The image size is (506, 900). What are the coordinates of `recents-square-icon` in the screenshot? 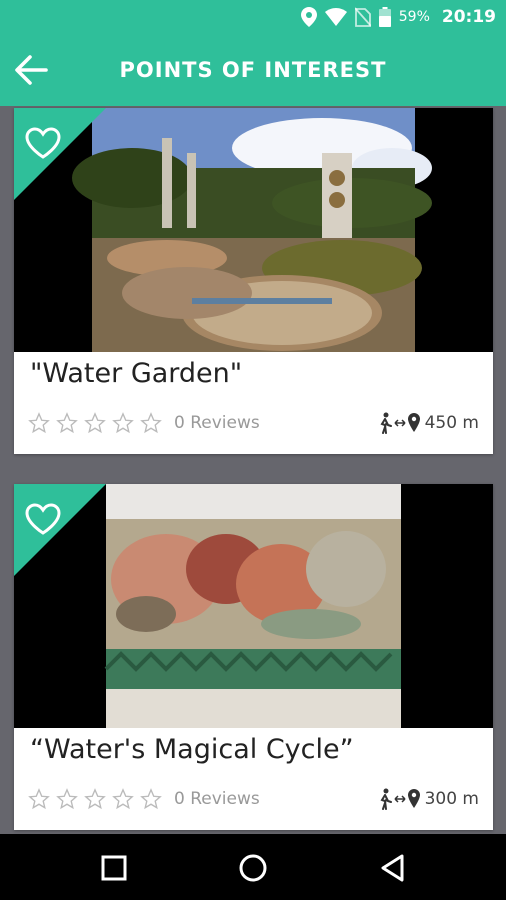 It's located at (114, 868).